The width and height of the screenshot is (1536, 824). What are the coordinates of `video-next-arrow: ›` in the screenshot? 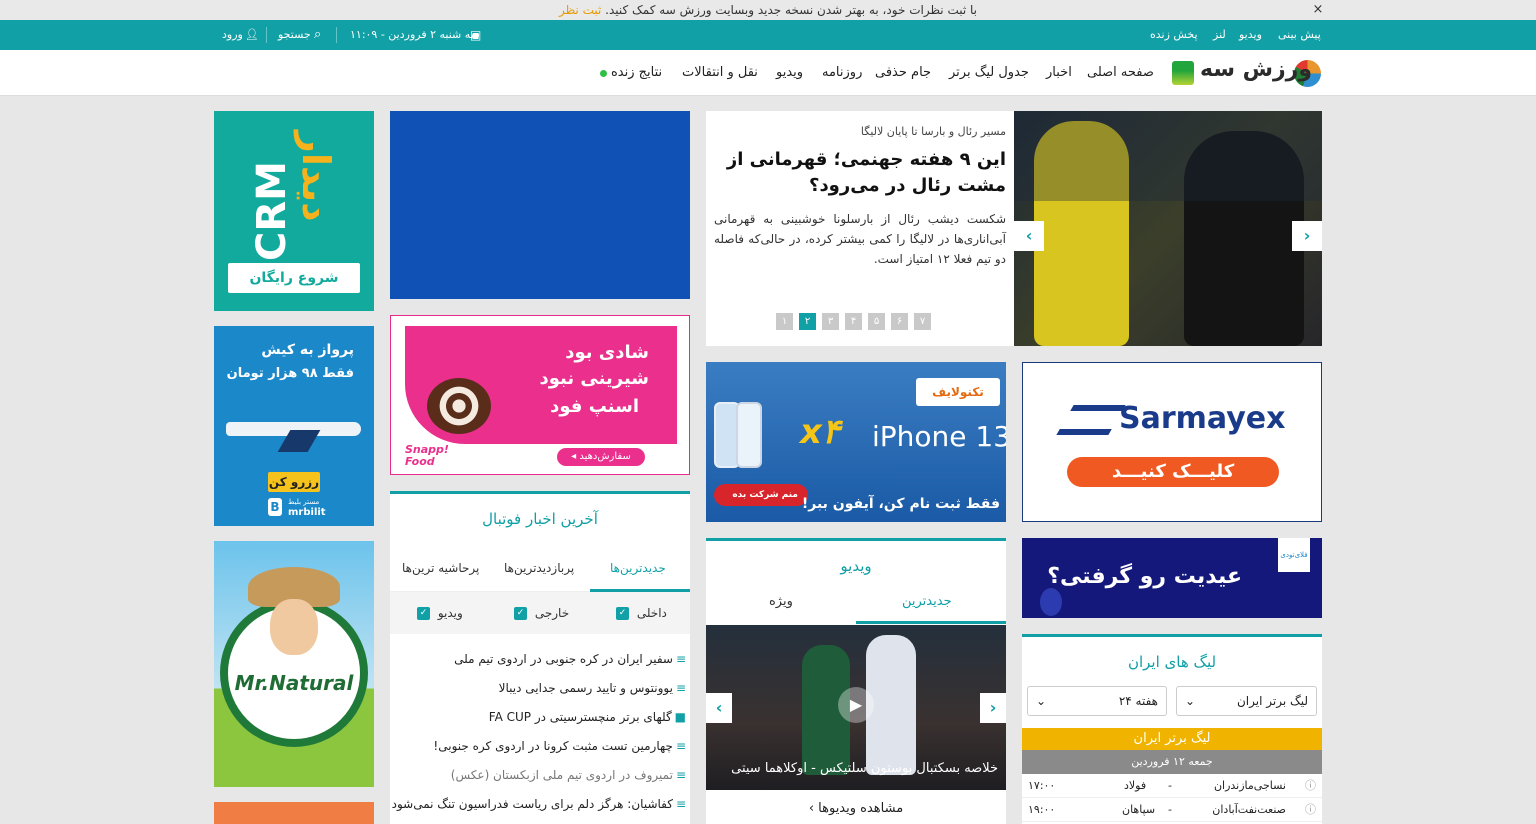 It's located at (993, 708).